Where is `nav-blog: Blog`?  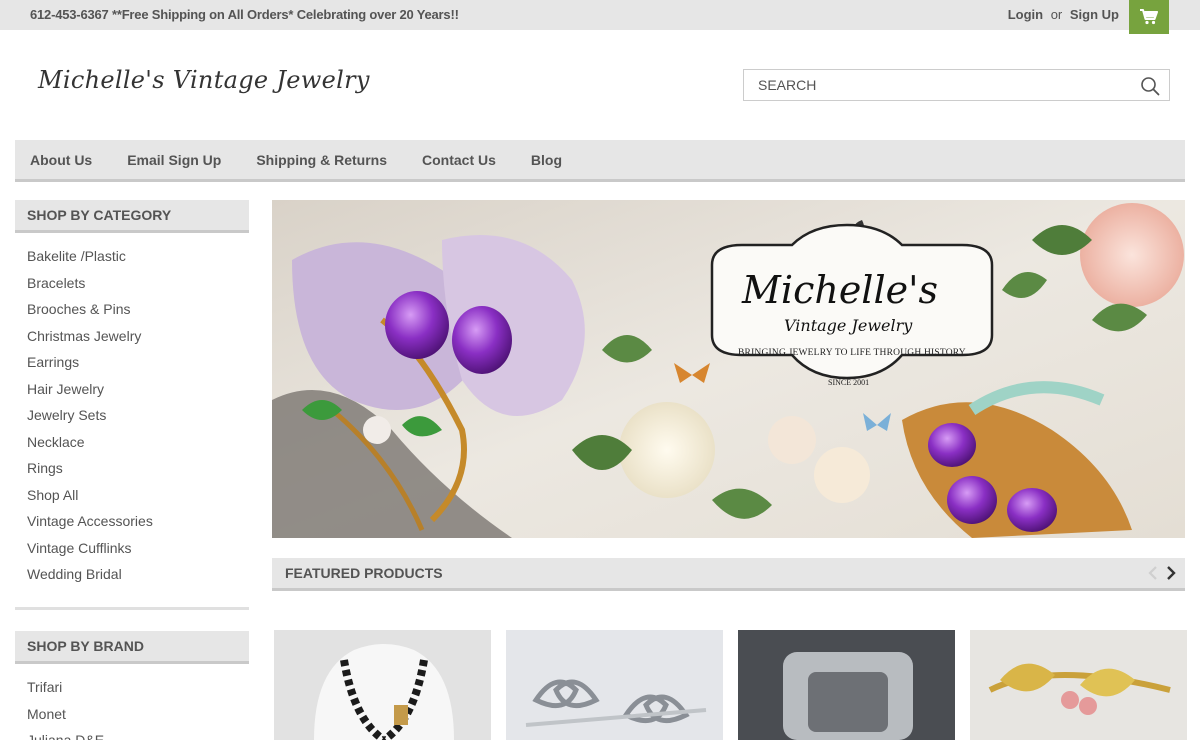
nav-blog: Blog is located at coordinates (546, 160).